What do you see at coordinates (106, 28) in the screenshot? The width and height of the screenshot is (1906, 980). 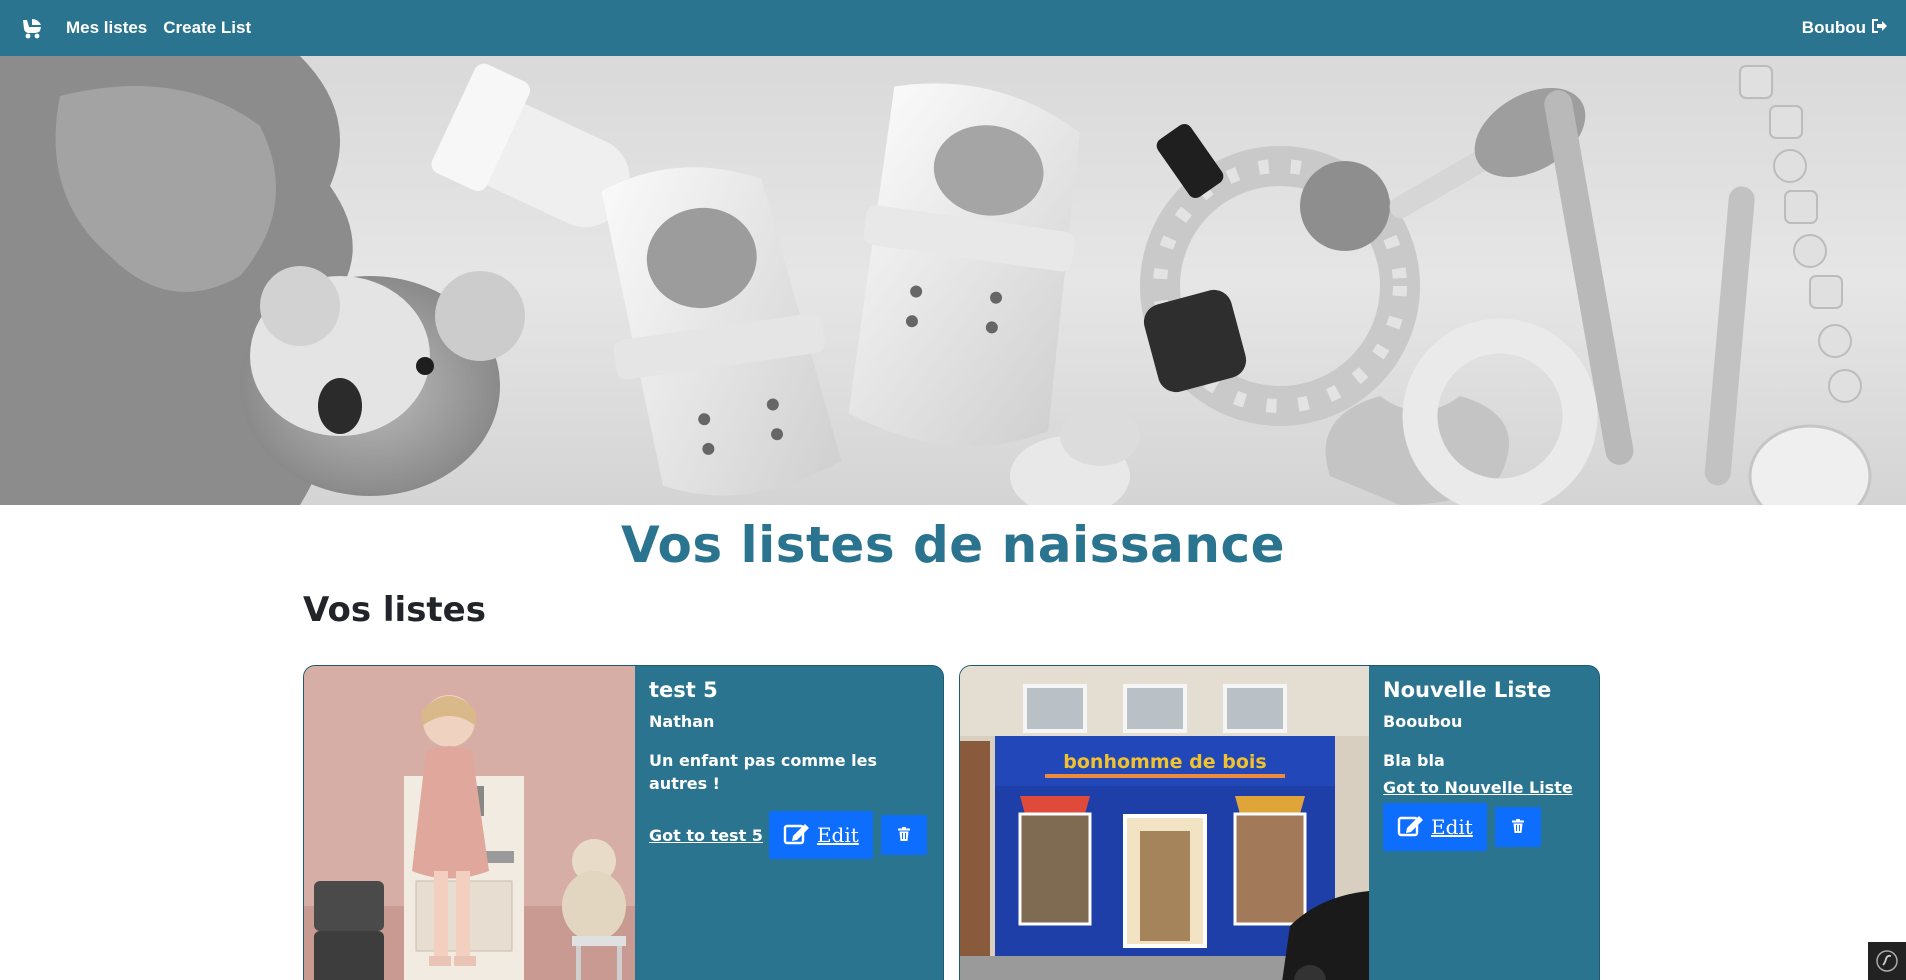 I see `nav-link-mes-listes: Mes listes` at bounding box center [106, 28].